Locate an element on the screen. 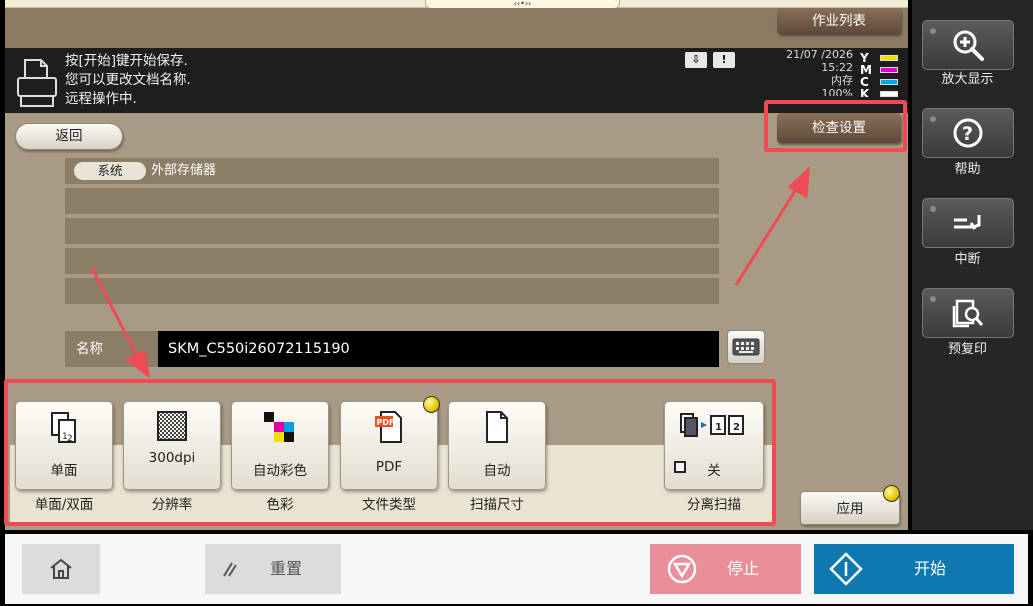 The width and height of the screenshot is (1033, 606). stop-button: 停止 is located at coordinates (725, 569).